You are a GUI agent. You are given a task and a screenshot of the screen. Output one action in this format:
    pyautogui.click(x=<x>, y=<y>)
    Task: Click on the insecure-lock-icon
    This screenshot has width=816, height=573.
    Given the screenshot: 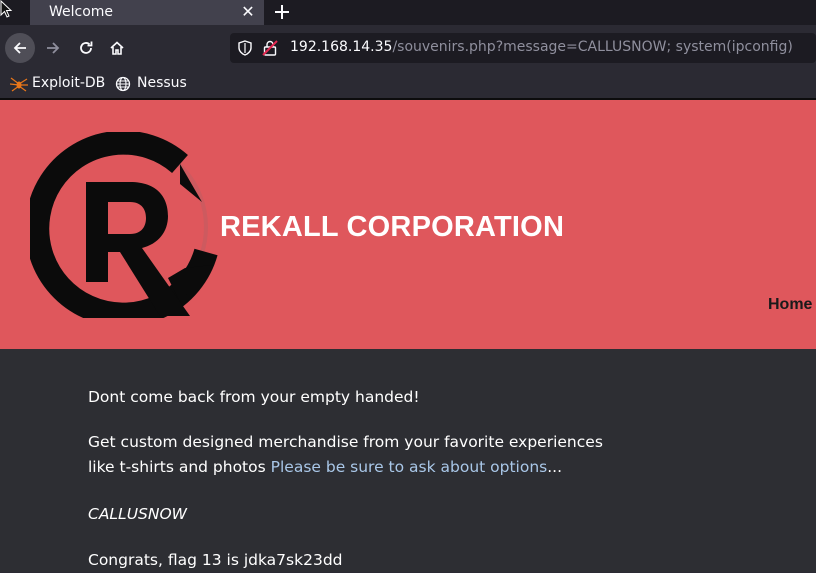 What is the action you would take?
    pyautogui.click(x=270, y=48)
    